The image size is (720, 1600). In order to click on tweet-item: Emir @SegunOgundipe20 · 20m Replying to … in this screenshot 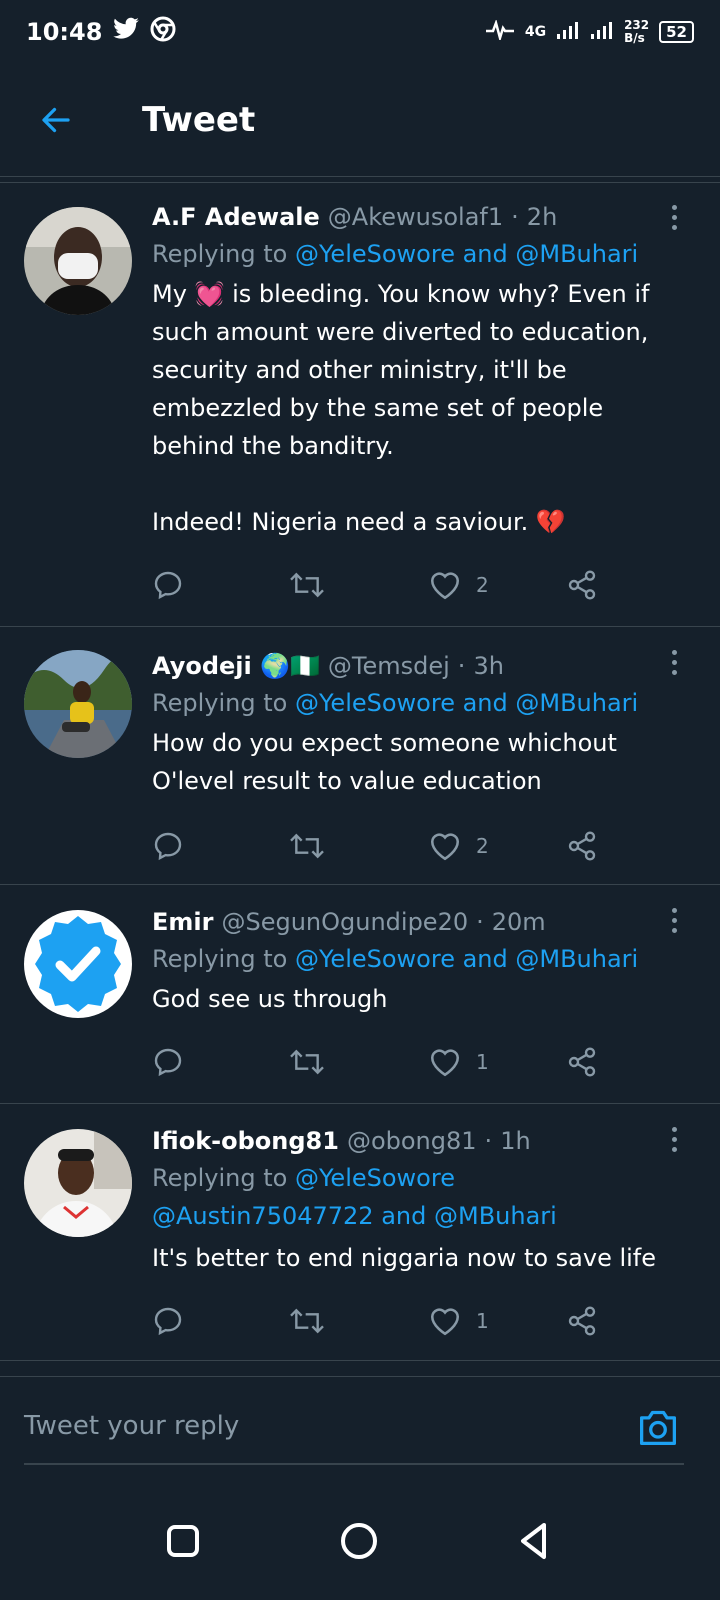, I will do `click(360, 995)`.